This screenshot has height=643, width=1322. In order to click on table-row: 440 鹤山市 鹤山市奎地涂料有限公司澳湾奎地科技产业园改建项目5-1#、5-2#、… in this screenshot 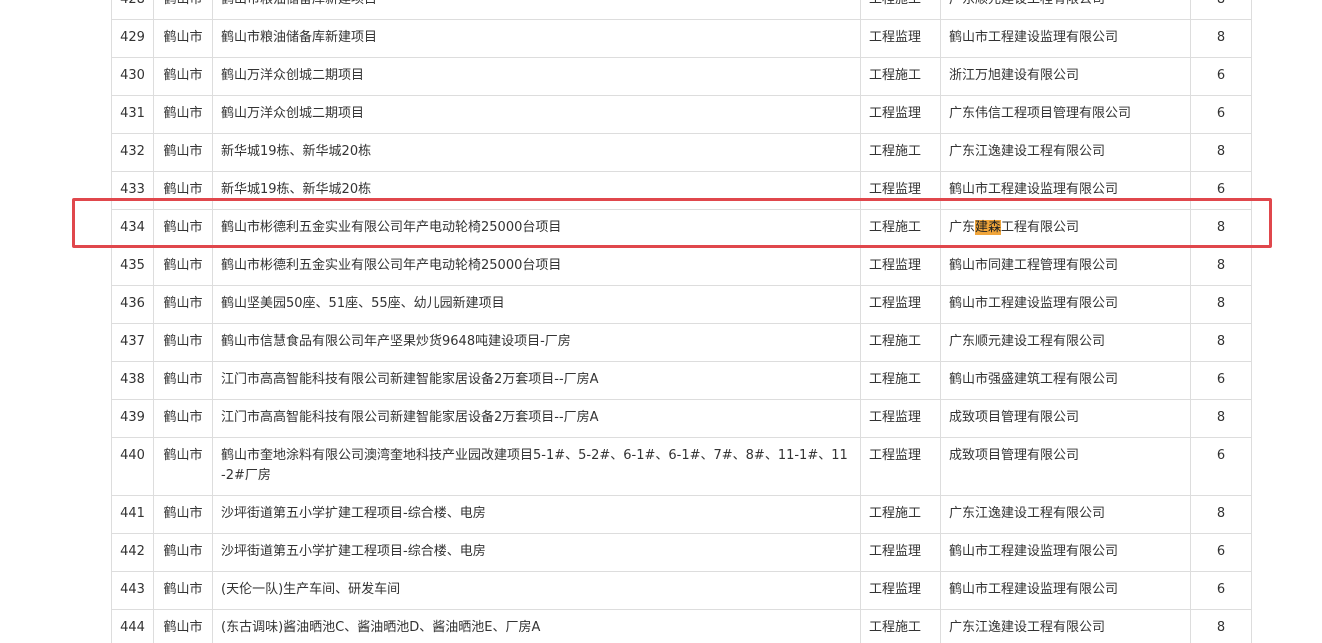, I will do `click(681, 466)`.